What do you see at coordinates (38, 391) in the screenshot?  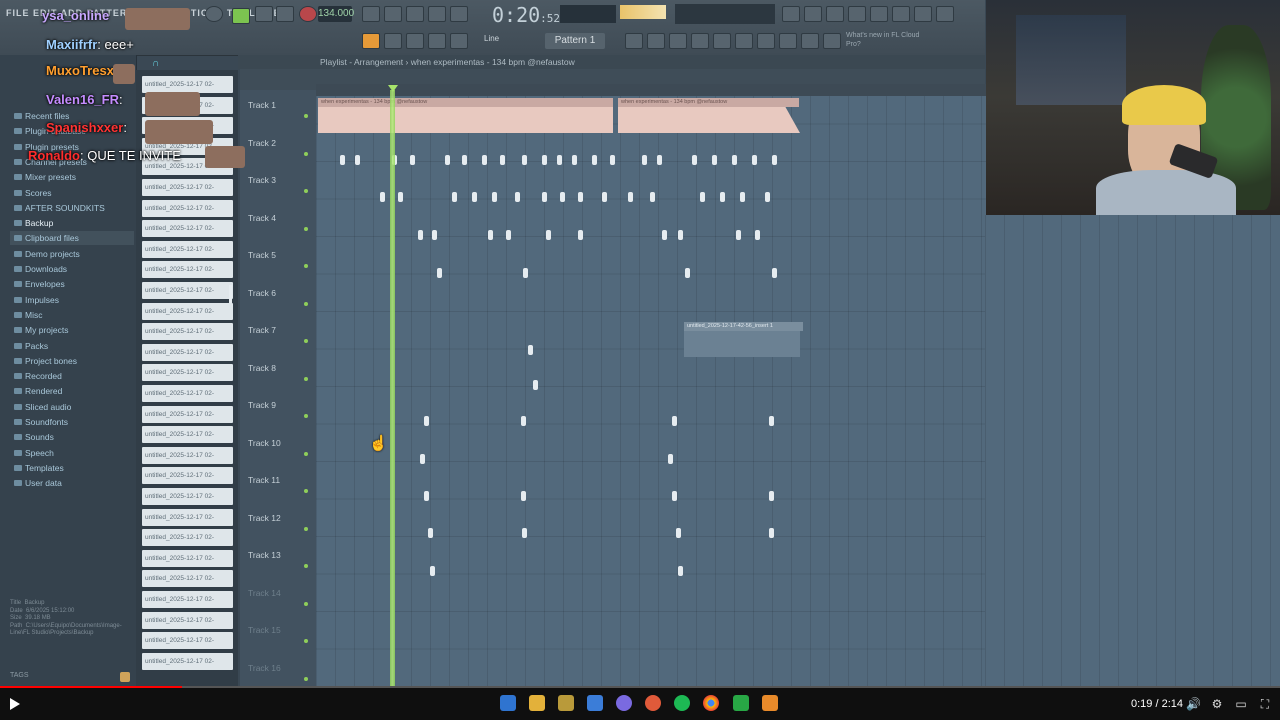 I see `browser-item: Rendered` at bounding box center [38, 391].